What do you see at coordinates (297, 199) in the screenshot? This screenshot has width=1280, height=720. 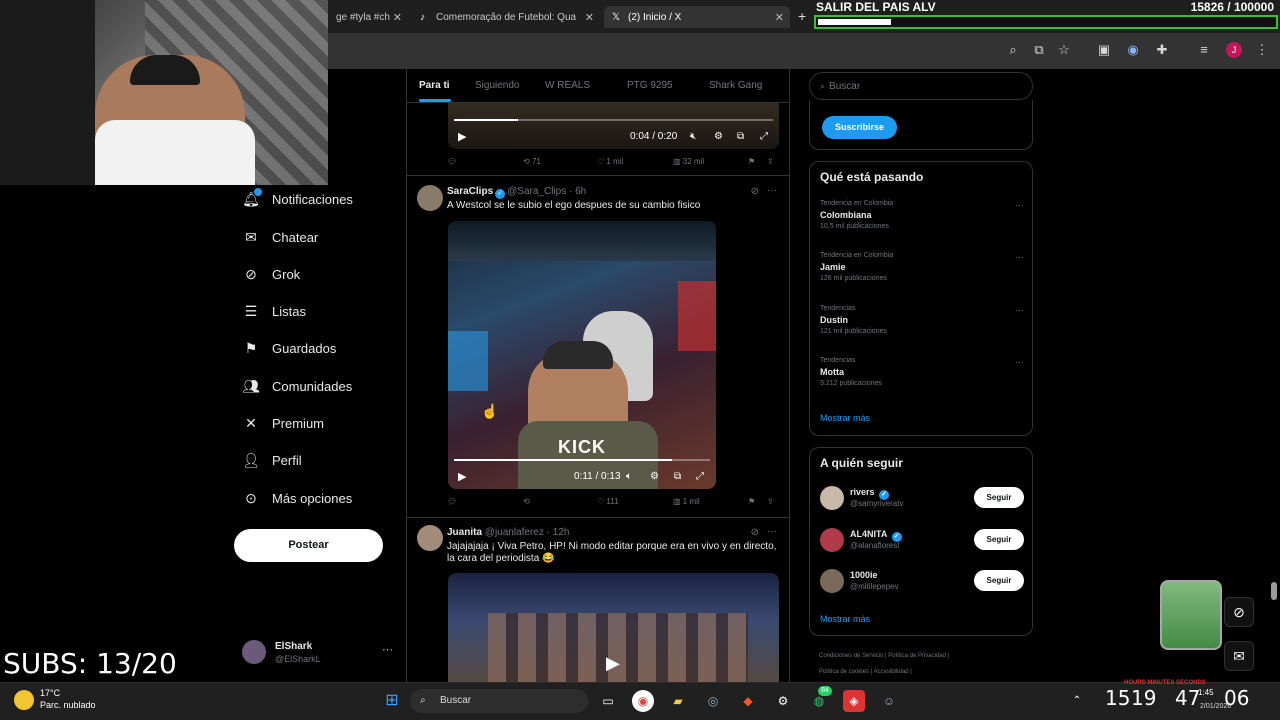 I see `nav-notifications: 🔔︎ Notificaciones` at bounding box center [297, 199].